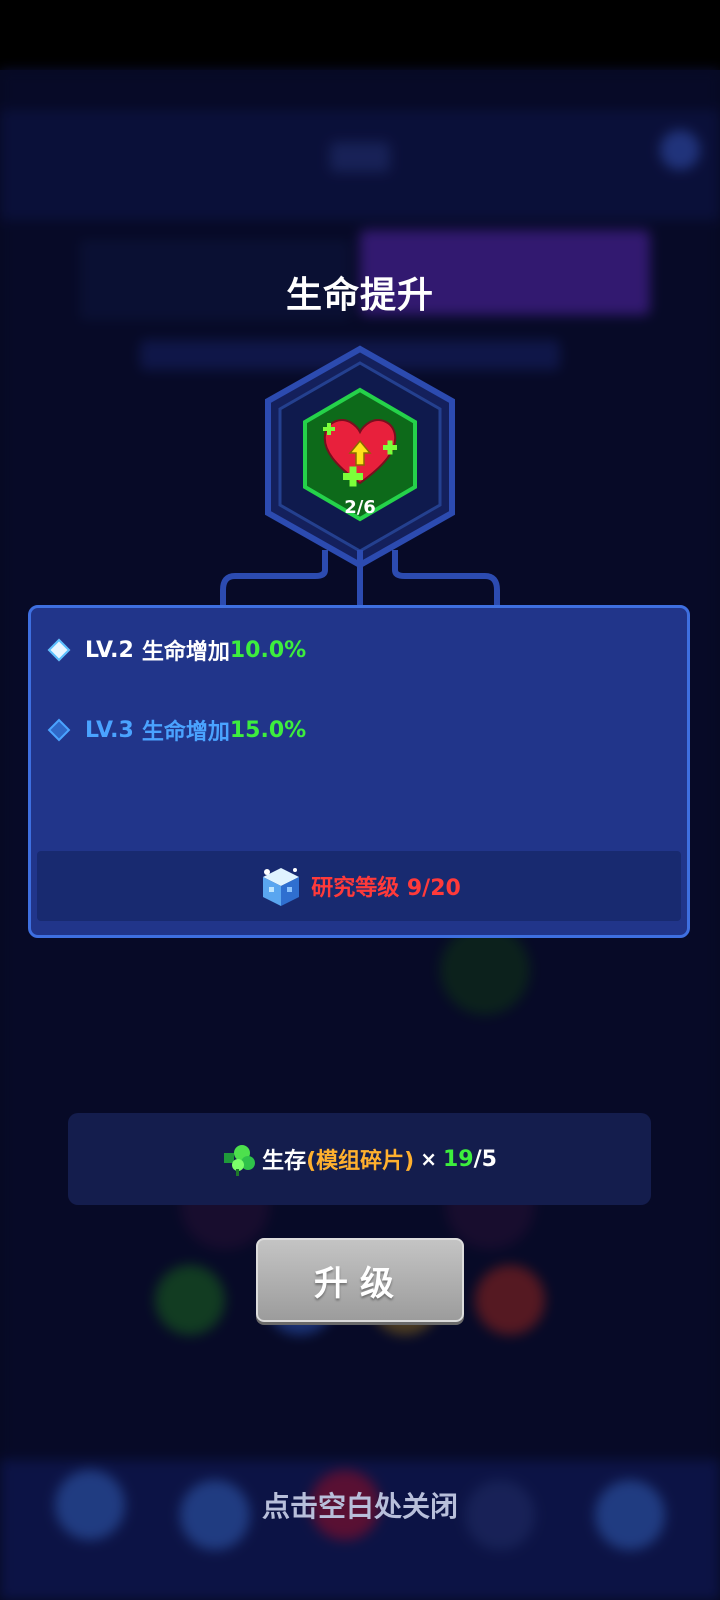  I want to click on node-progress: 2/6, so click(360, 507).